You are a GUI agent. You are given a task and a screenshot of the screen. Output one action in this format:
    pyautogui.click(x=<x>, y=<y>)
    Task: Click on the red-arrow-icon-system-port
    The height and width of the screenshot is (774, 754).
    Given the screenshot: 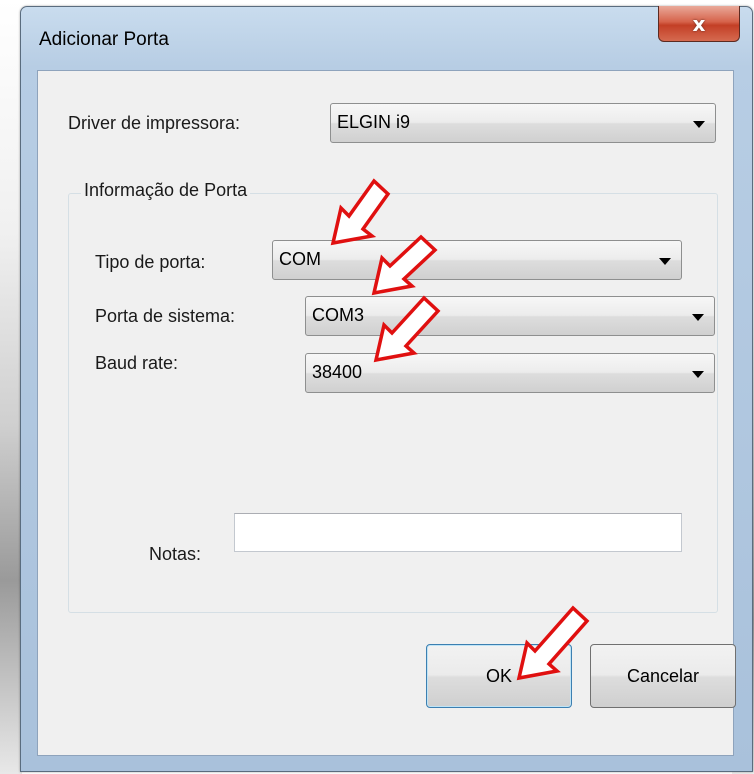 What is the action you would take?
    pyautogui.click(x=404, y=265)
    